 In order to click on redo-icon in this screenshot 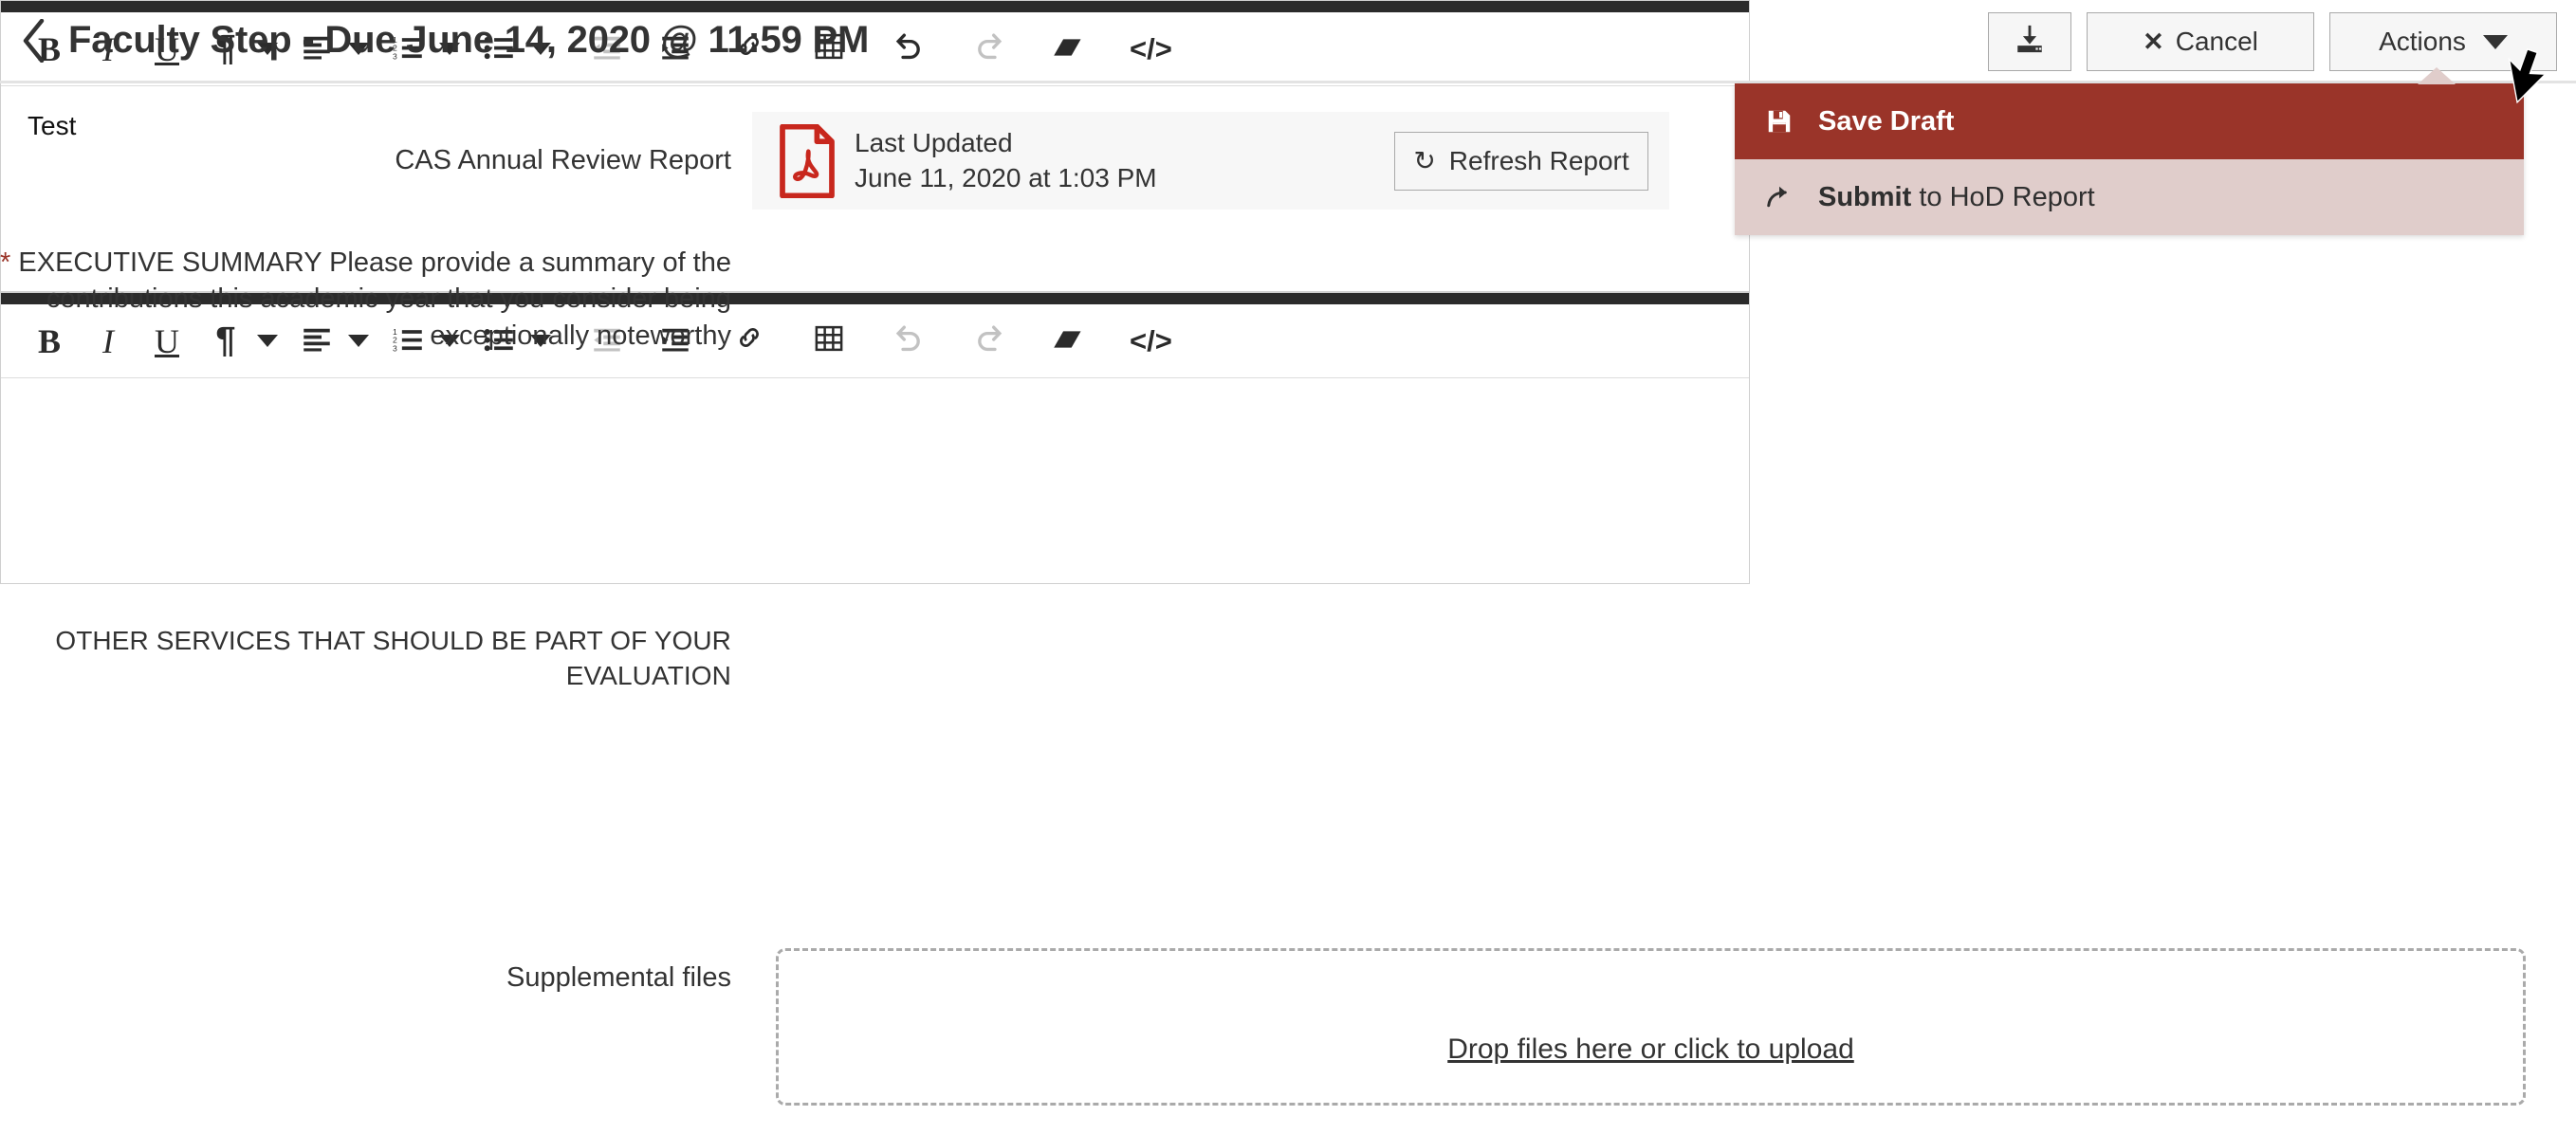, I will do `click(988, 340)`.